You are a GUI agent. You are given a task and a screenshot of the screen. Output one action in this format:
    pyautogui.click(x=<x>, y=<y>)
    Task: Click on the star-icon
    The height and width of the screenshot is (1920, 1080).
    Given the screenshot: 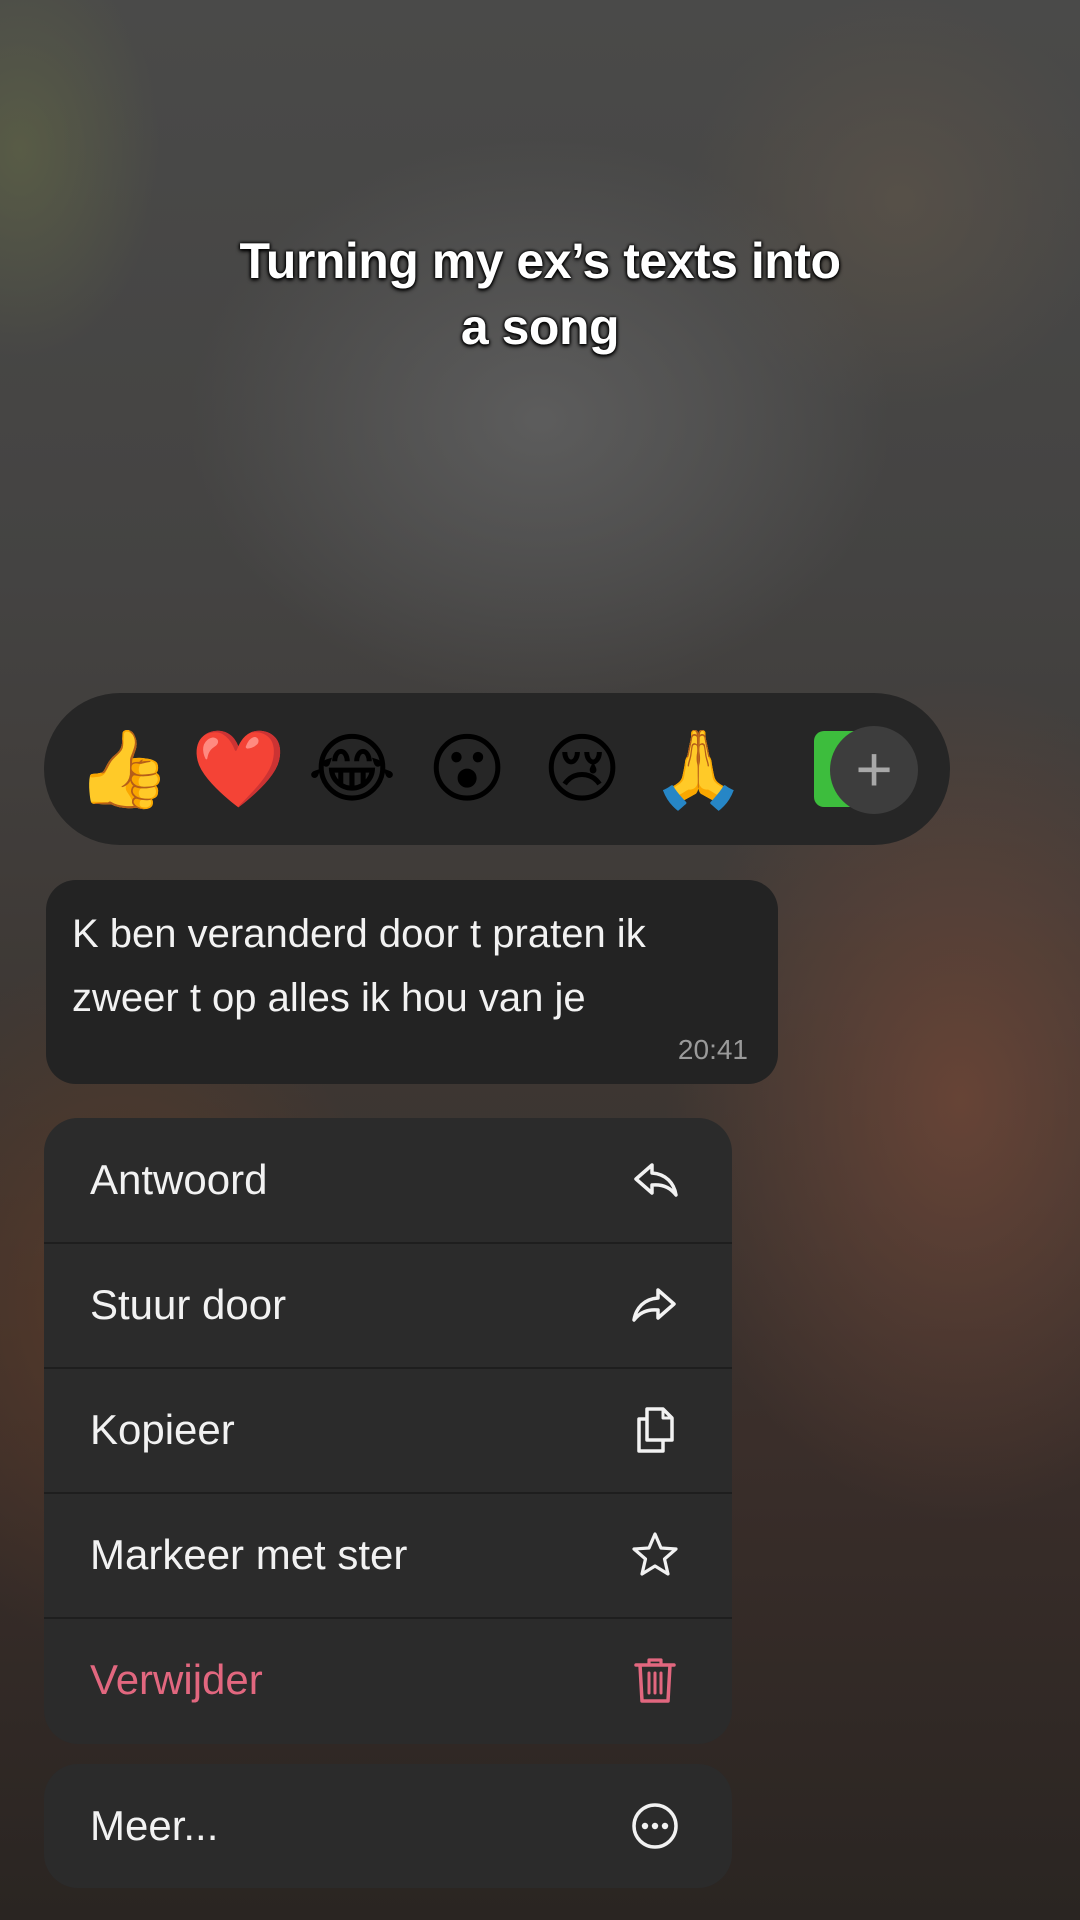 What is the action you would take?
    pyautogui.click(x=655, y=1554)
    